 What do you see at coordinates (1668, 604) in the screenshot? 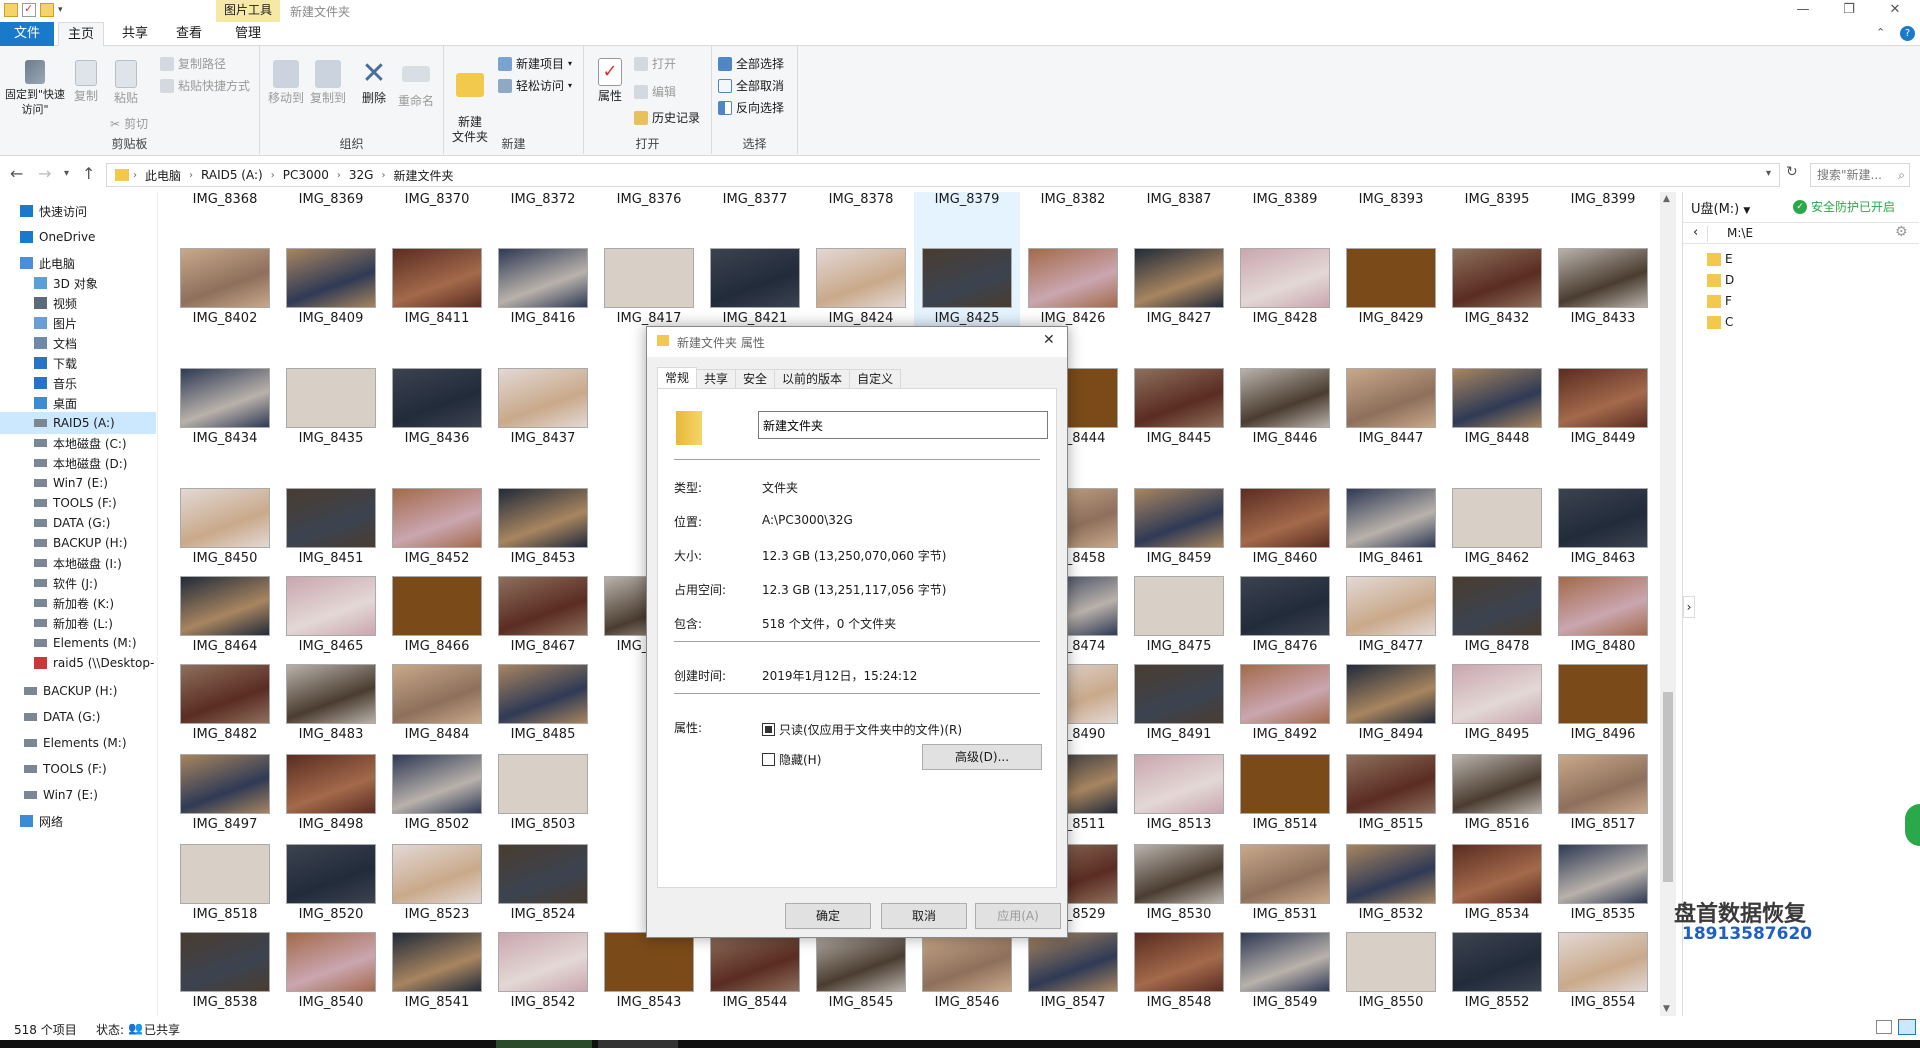
I see `vertical-scrollbar: ▲ ▼` at bounding box center [1668, 604].